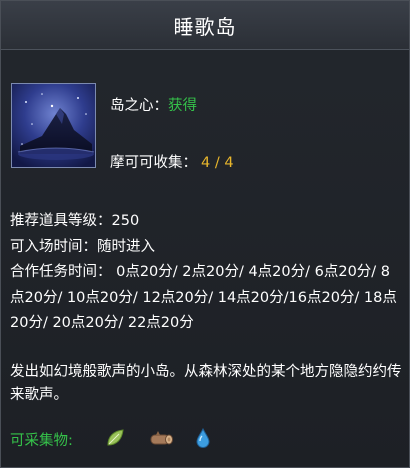  I want to click on collectibles-label: 可采集物:, so click(41, 441).